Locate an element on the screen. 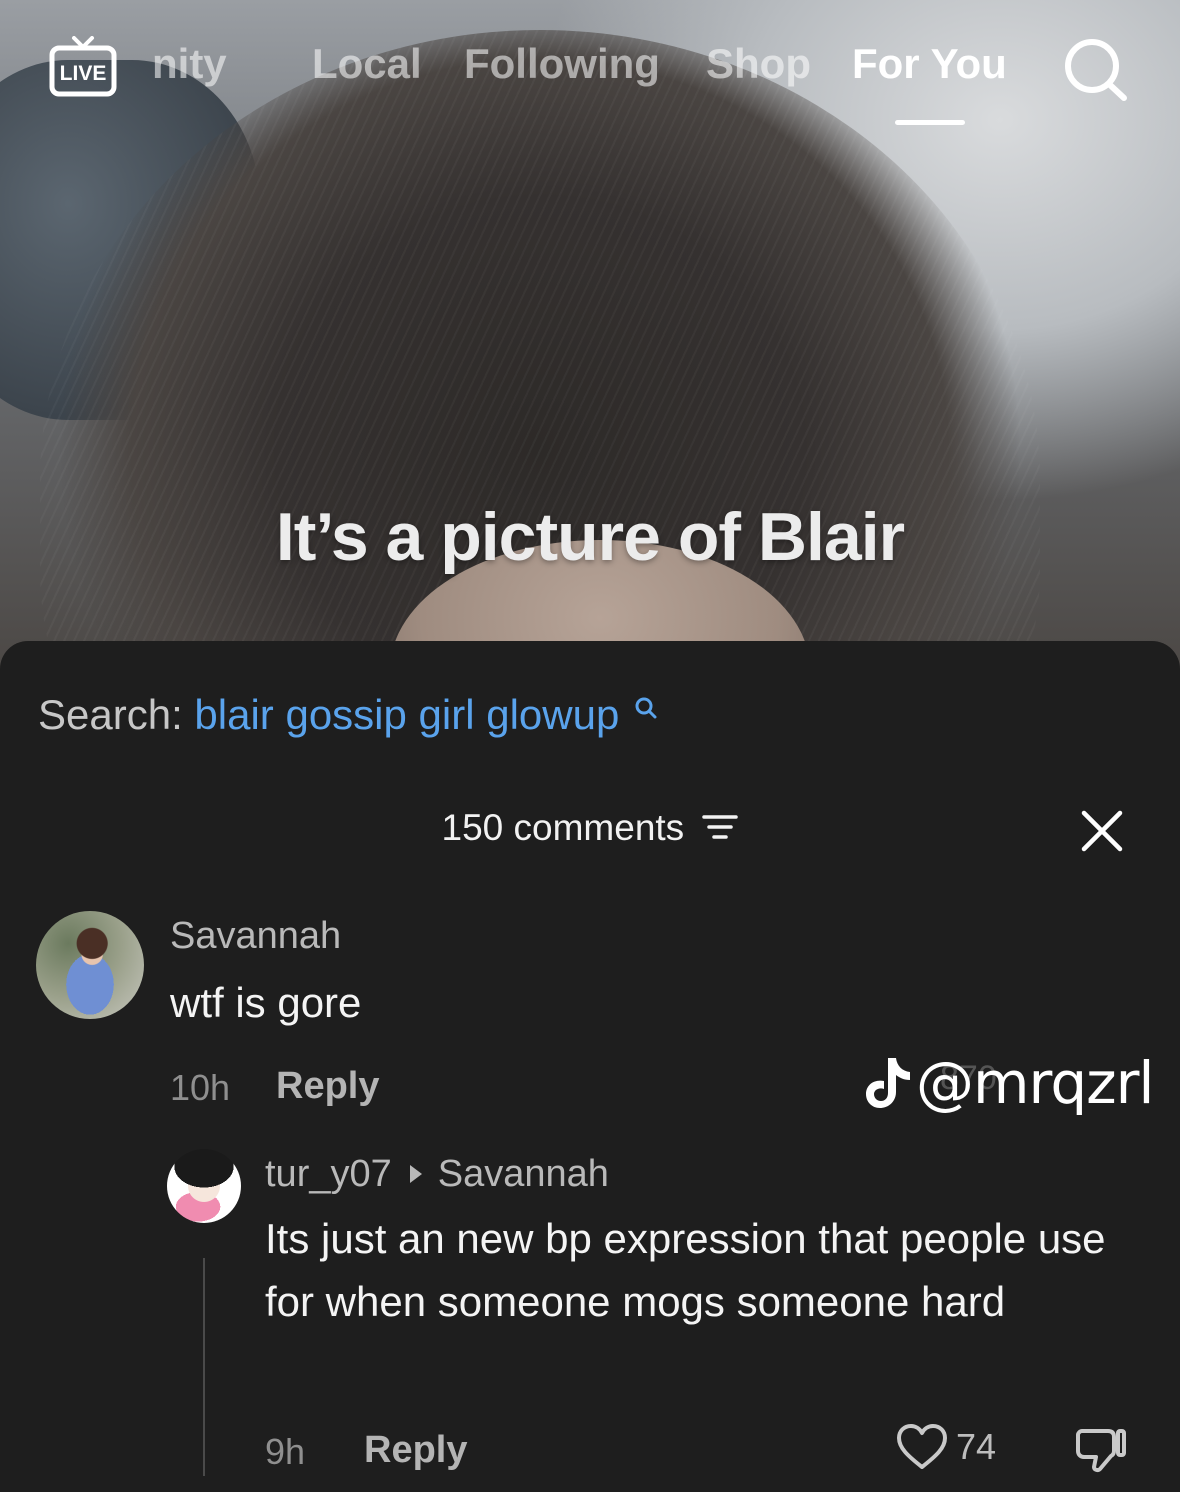  search-small-icon is located at coordinates (646, 708).